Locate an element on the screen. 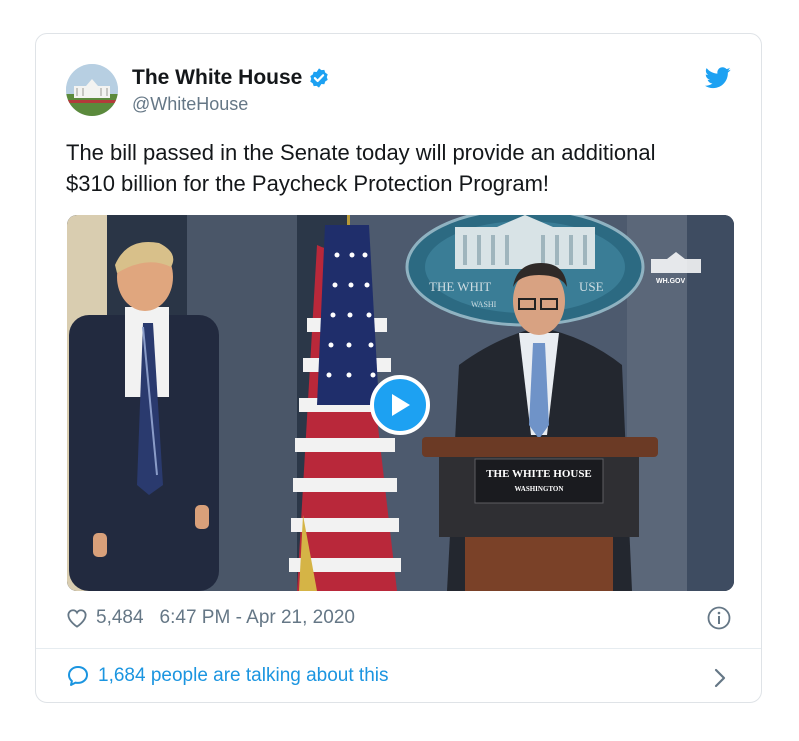  podium-sign-line1: THE WHITE HOUSE is located at coordinates (539, 474).